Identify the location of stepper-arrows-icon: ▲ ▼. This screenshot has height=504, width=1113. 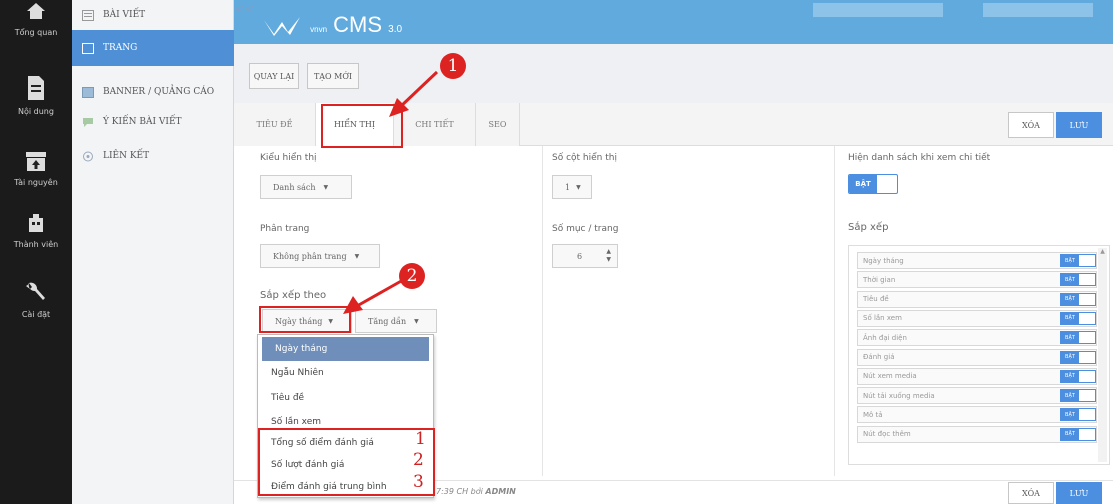
(608, 256).